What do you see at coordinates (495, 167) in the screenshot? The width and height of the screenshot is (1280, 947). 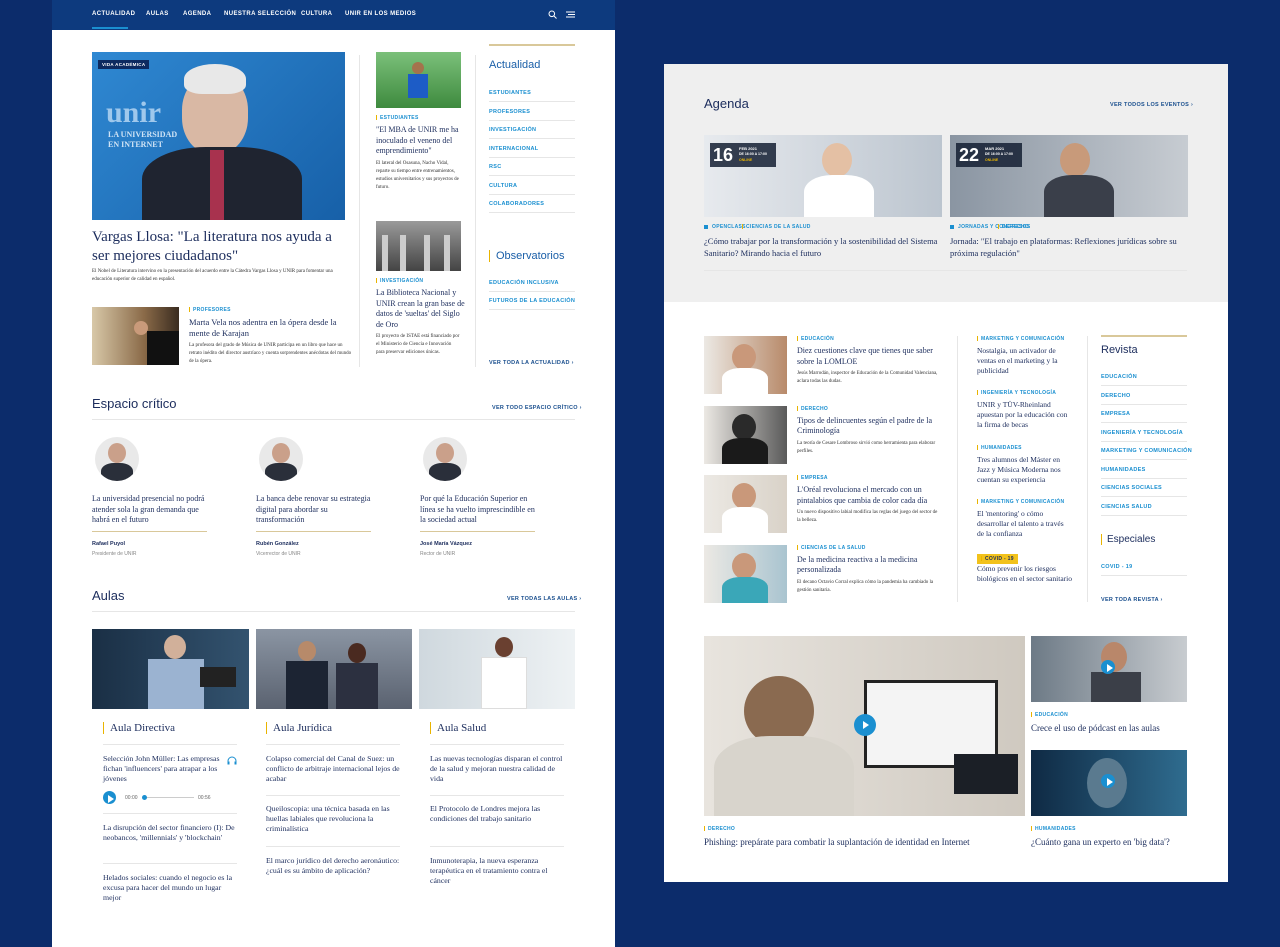 I see `actualidad-item: RSC` at bounding box center [495, 167].